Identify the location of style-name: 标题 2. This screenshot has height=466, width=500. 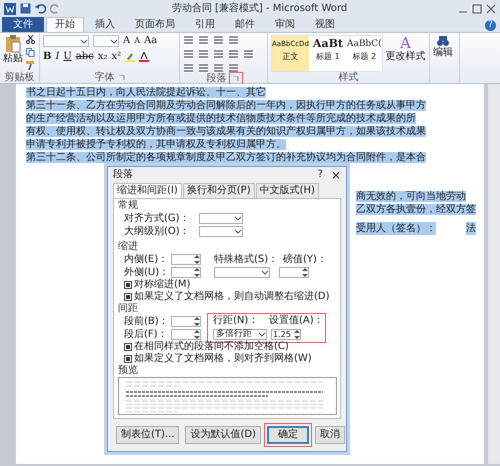
(364, 57).